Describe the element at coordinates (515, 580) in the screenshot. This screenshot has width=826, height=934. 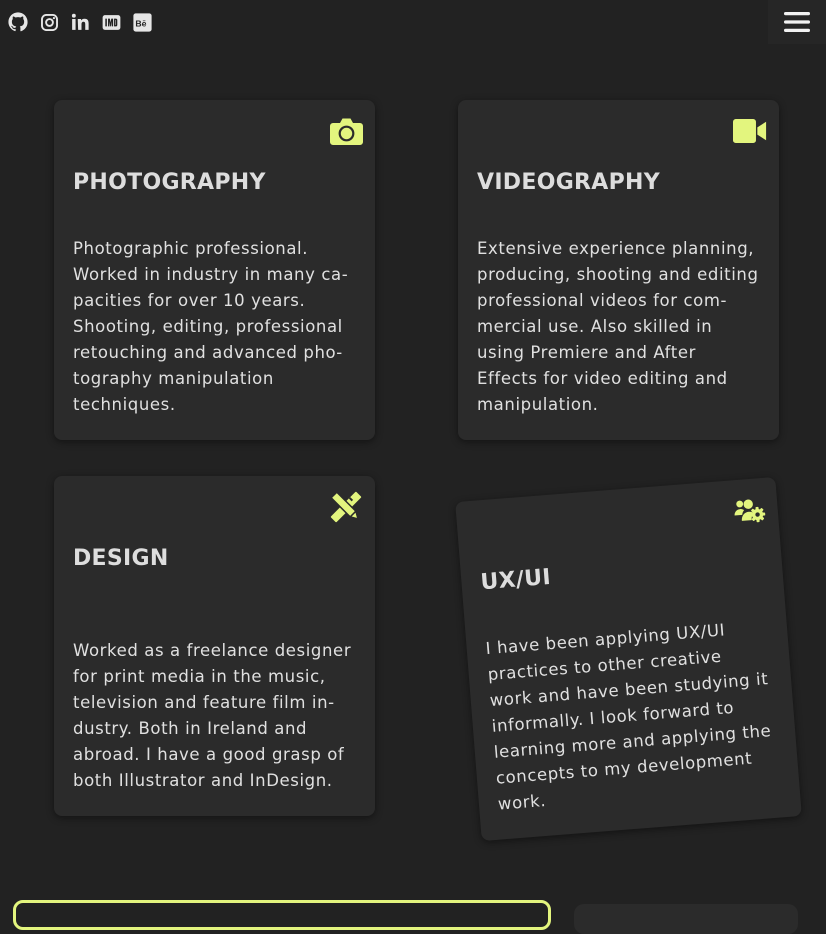
I see `card-title: UX/UI` at that location.